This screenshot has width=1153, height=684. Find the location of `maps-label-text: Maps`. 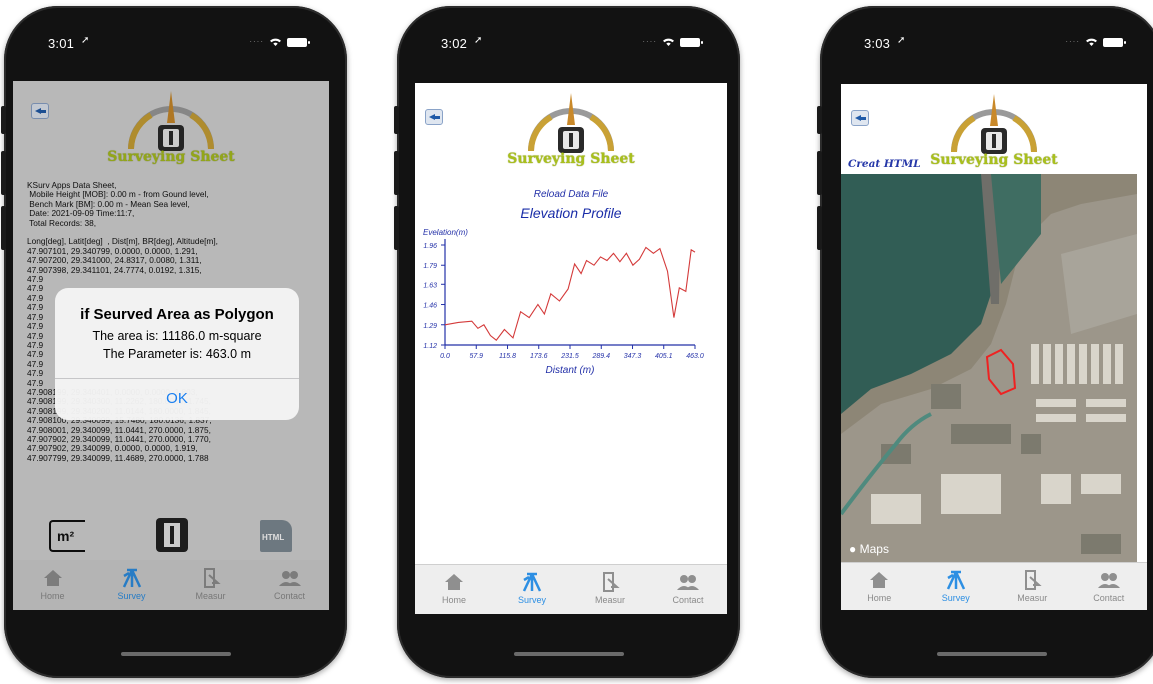

maps-label-text: Maps is located at coordinates (874, 549).